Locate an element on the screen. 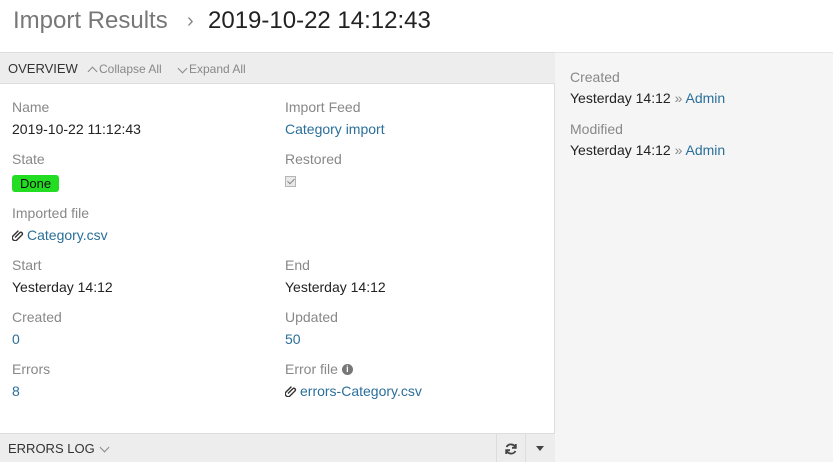 The height and width of the screenshot is (462, 833). field-label: Created is located at coordinates (37, 317).